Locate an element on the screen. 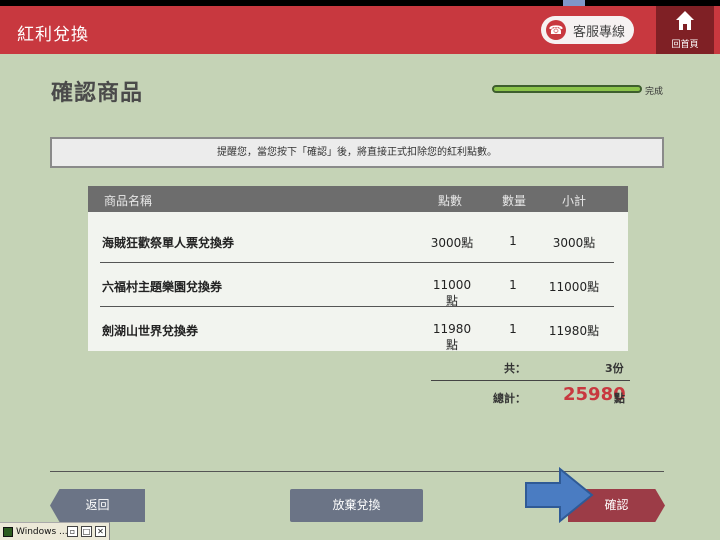 The height and width of the screenshot is (540, 720). total-count-value: 3份 is located at coordinates (614, 368).